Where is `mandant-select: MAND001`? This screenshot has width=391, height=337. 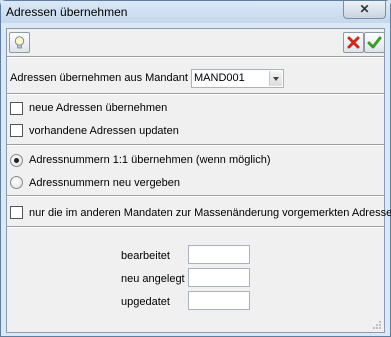 mandant-select: MAND001 is located at coordinates (237, 78).